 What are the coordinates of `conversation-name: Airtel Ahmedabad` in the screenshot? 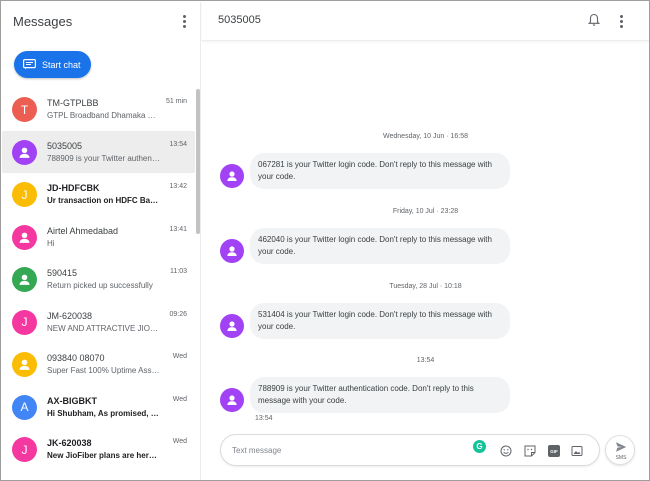 It's located at (83, 230).